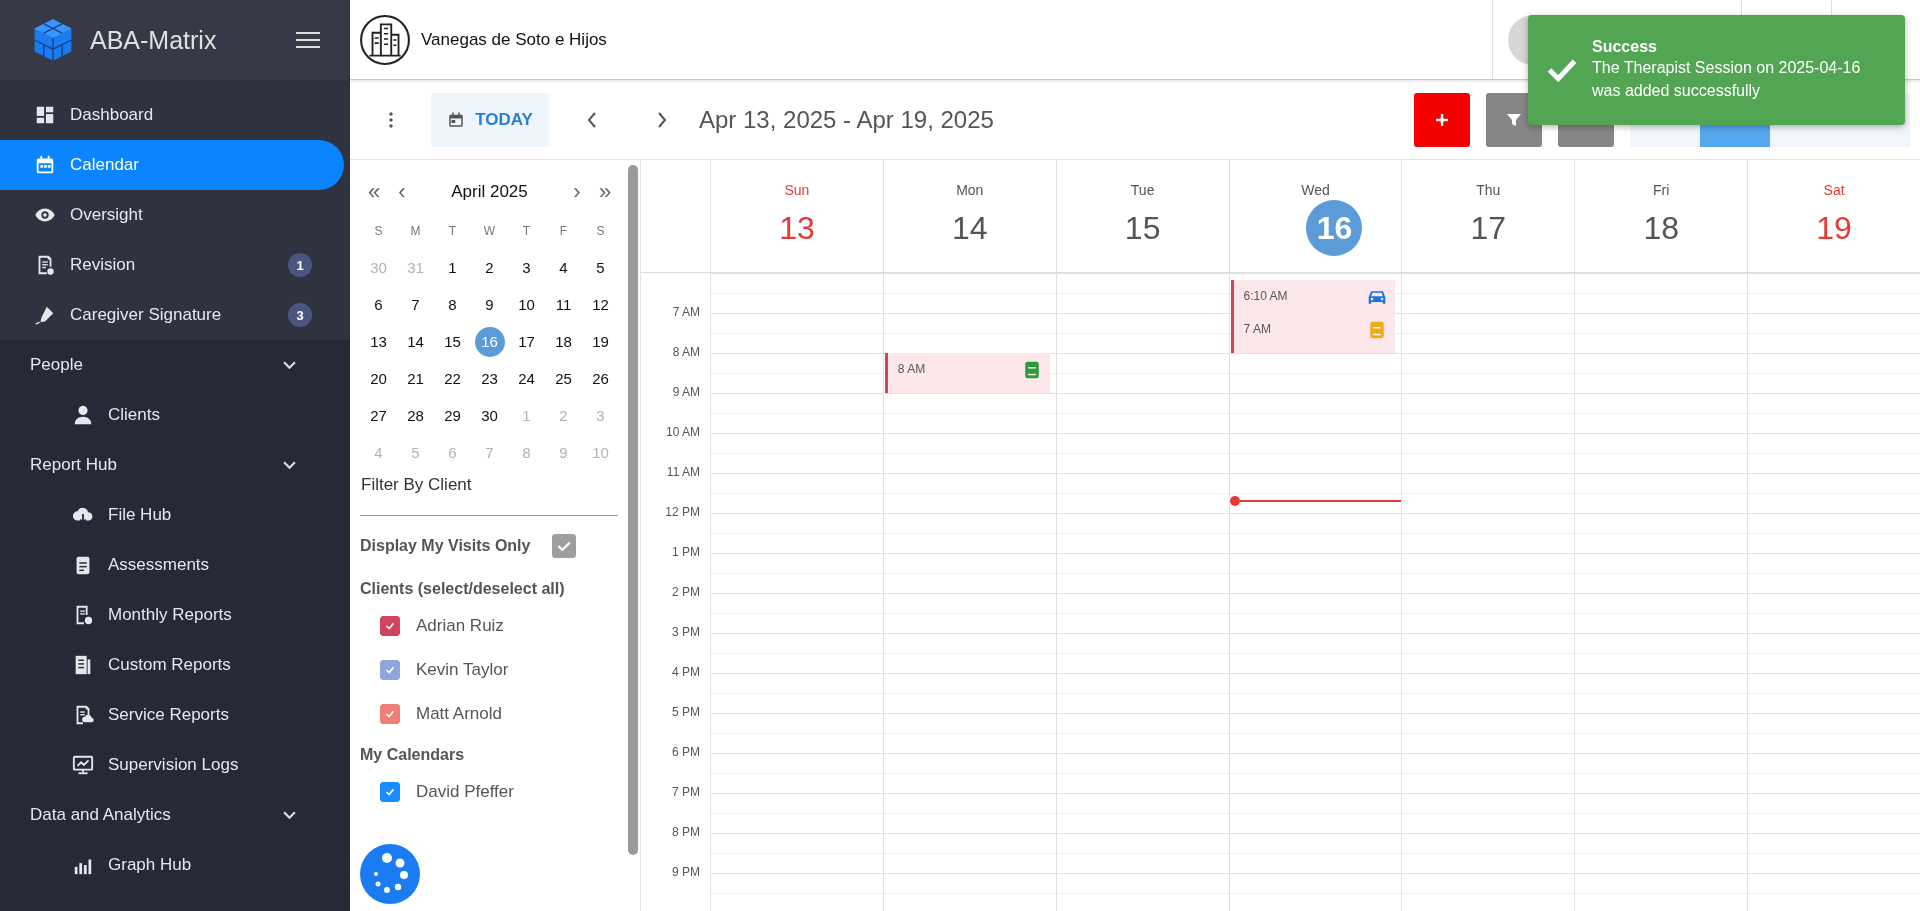 Image resolution: width=1920 pixels, height=911 pixels. I want to click on hour-label: 4 PM, so click(686, 672).